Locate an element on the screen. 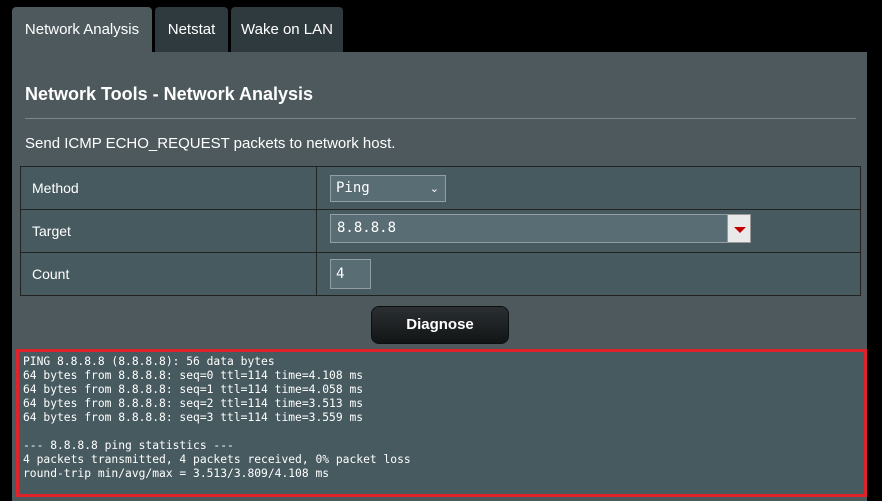 This screenshot has height=501, width=882. tab-bar: Network Analysis Netstat Wake on LAN is located at coordinates (441, 26).